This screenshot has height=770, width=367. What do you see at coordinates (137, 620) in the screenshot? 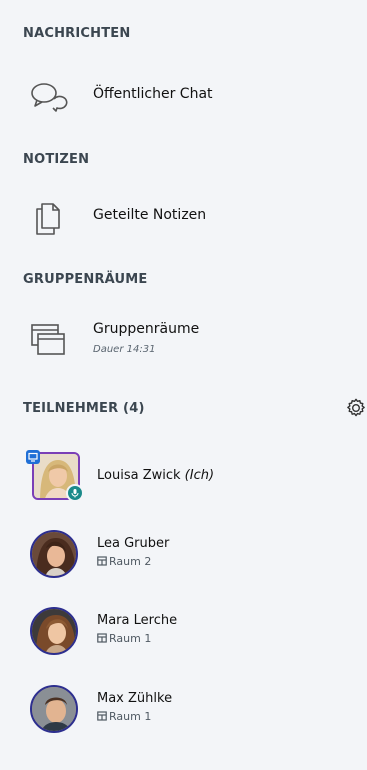
I see `participant-name: Mara Lerche` at bounding box center [137, 620].